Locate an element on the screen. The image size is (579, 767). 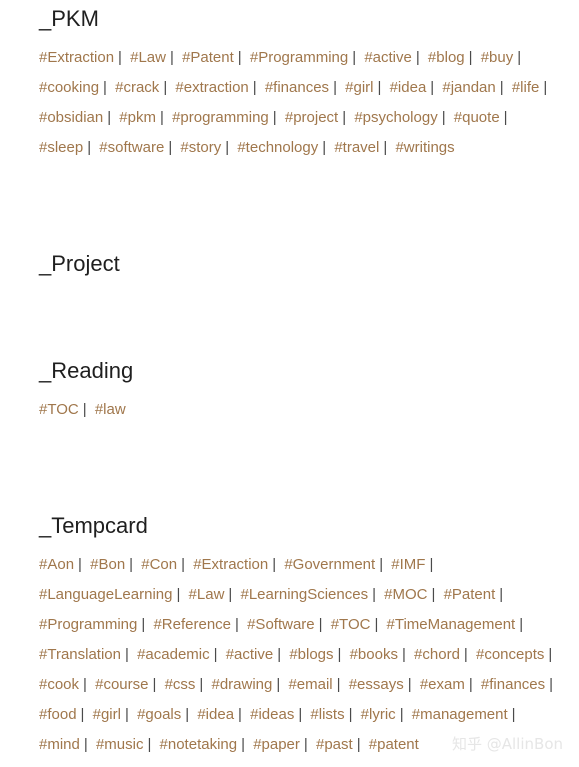
tag-link: #software is located at coordinates (131, 147).